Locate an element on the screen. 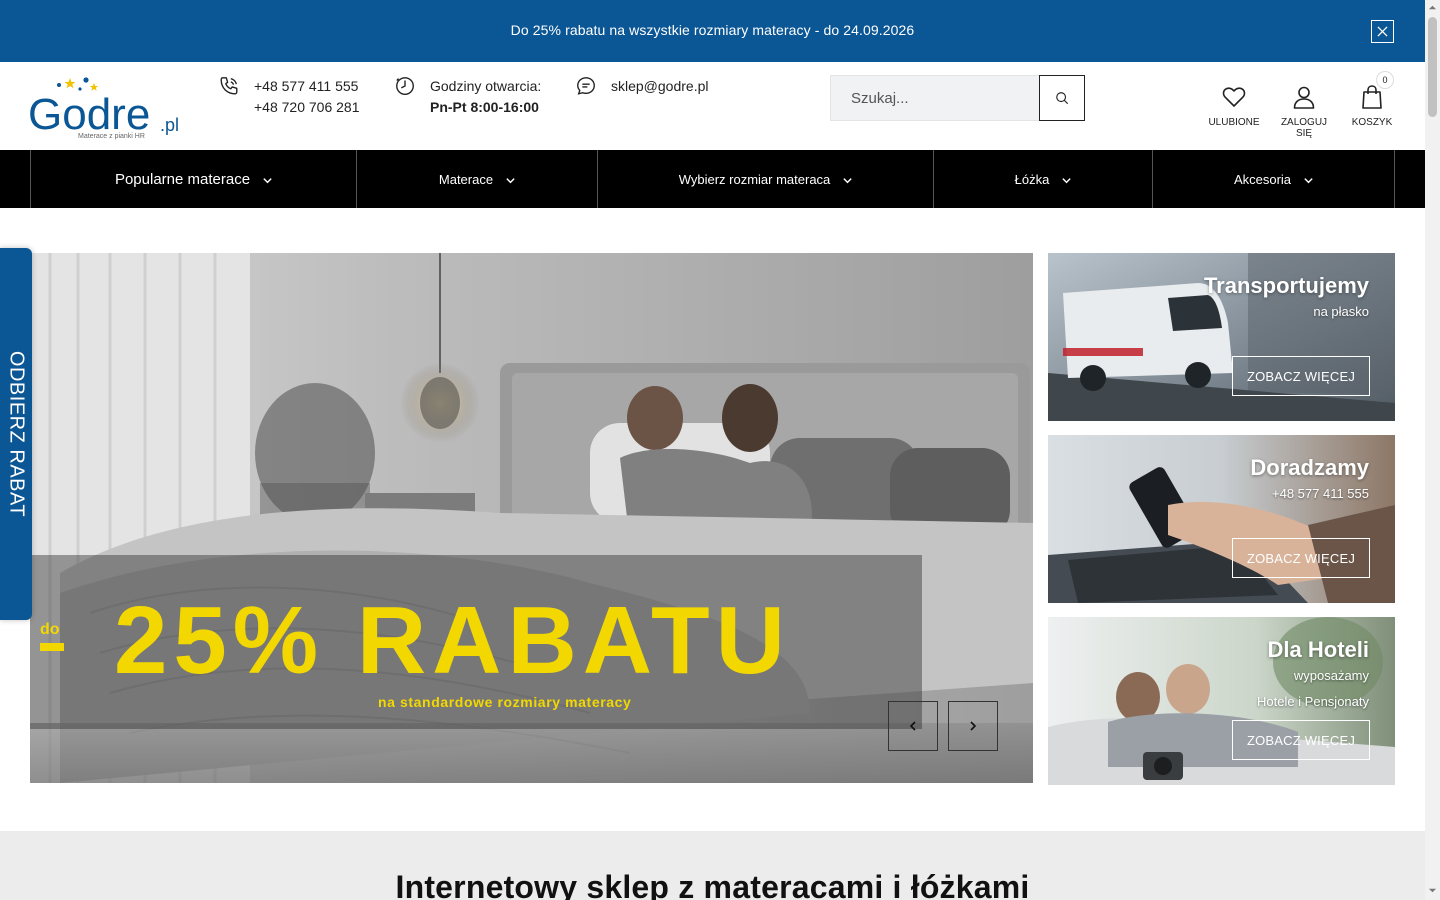 The width and height of the screenshot is (1440, 900). phone-number-1: +48 577 411 555 is located at coordinates (307, 86).